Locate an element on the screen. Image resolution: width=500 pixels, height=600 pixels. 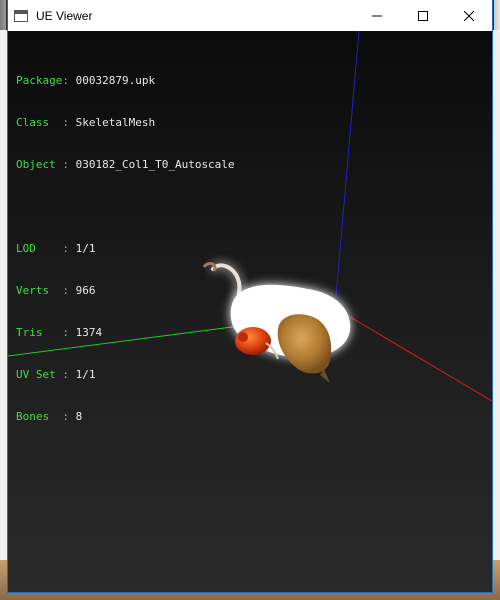
verts-label: Verts : is located at coordinates (42, 290).